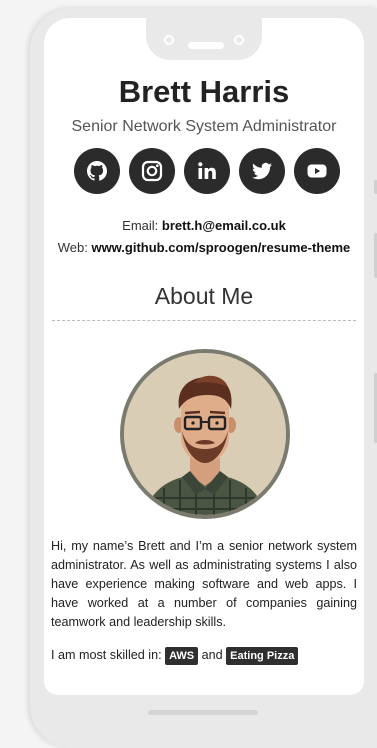 The width and height of the screenshot is (377, 748). I want to click on phone-notch, so click(204, 39).